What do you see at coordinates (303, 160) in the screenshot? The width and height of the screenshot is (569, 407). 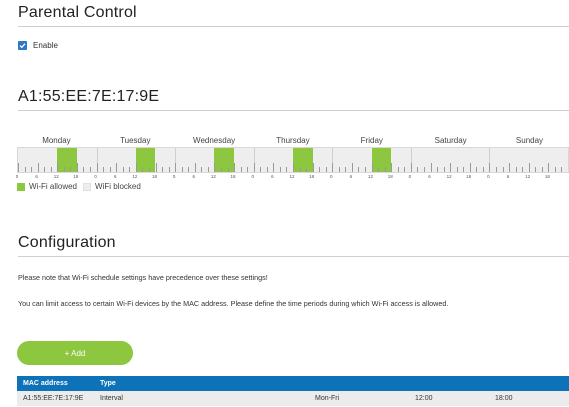 I see `allowed-block-thursday` at bounding box center [303, 160].